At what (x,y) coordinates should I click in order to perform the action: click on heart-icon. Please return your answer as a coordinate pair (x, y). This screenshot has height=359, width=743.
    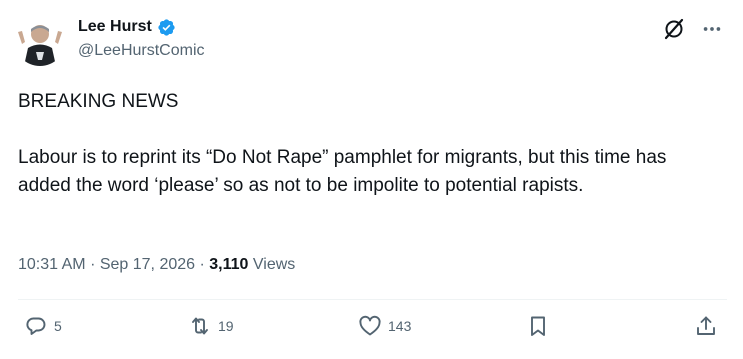
    Looking at the image, I should click on (370, 326).